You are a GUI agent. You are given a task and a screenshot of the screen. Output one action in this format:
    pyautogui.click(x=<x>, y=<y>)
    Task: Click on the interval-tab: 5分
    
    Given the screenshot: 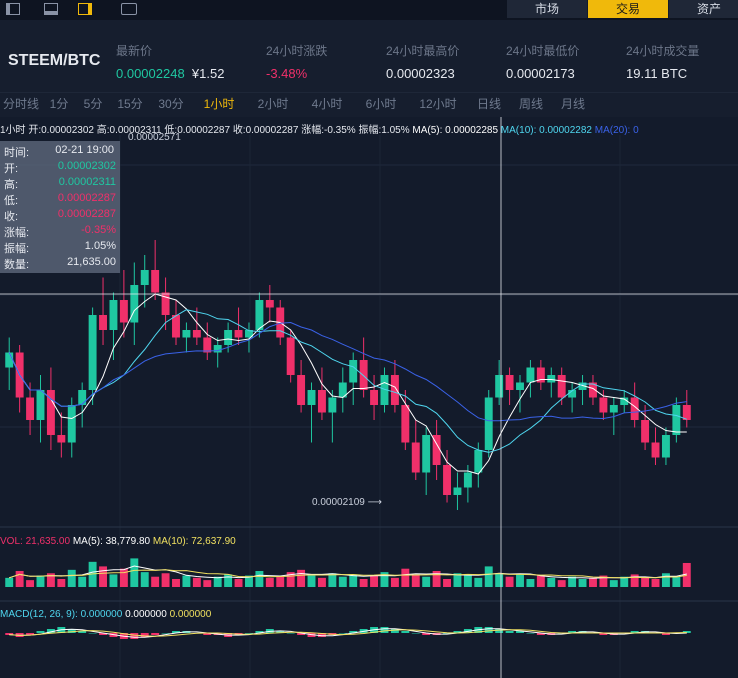 What is the action you would take?
    pyautogui.click(x=93, y=105)
    